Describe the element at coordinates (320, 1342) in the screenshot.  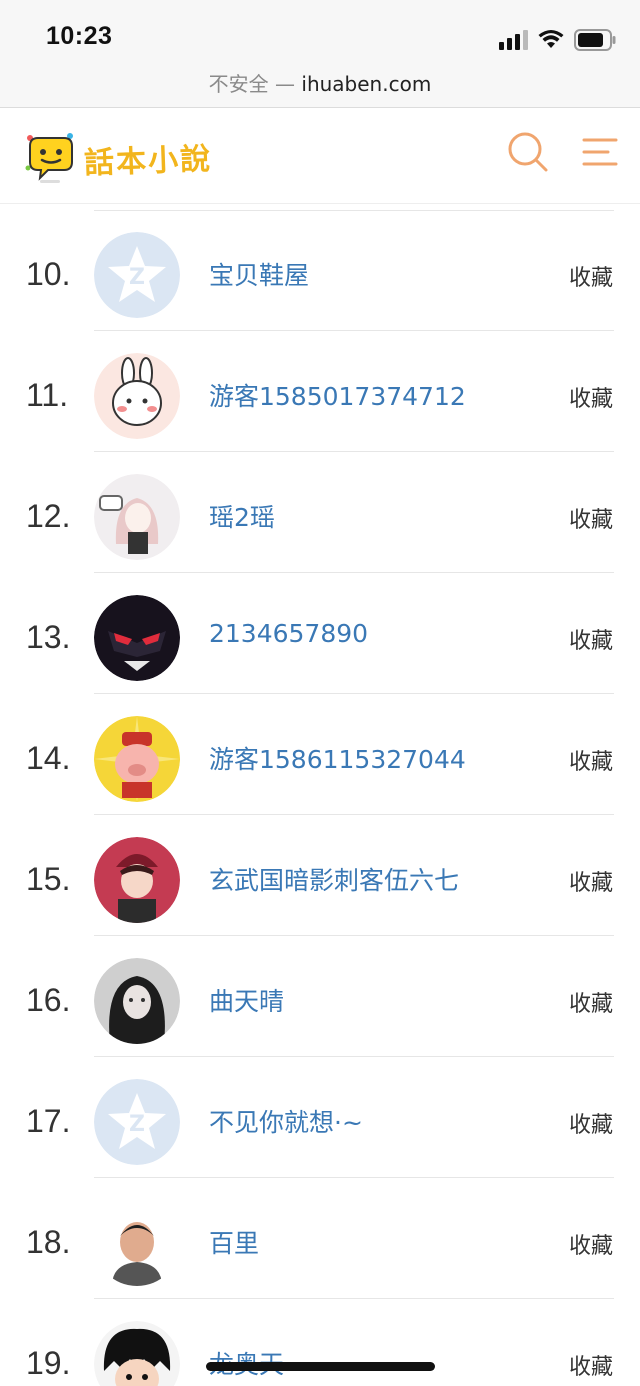
I see `list-item: 19. 龙奥天 收藏` at that location.